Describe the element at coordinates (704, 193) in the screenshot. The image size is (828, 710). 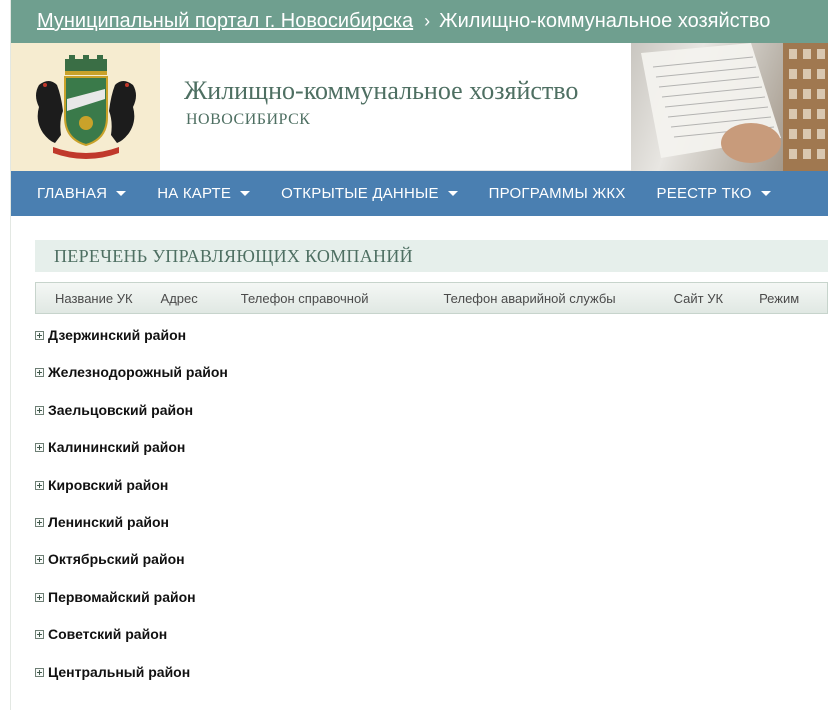
I see `nav-item-label: РЕЕСТР ТКО` at that location.